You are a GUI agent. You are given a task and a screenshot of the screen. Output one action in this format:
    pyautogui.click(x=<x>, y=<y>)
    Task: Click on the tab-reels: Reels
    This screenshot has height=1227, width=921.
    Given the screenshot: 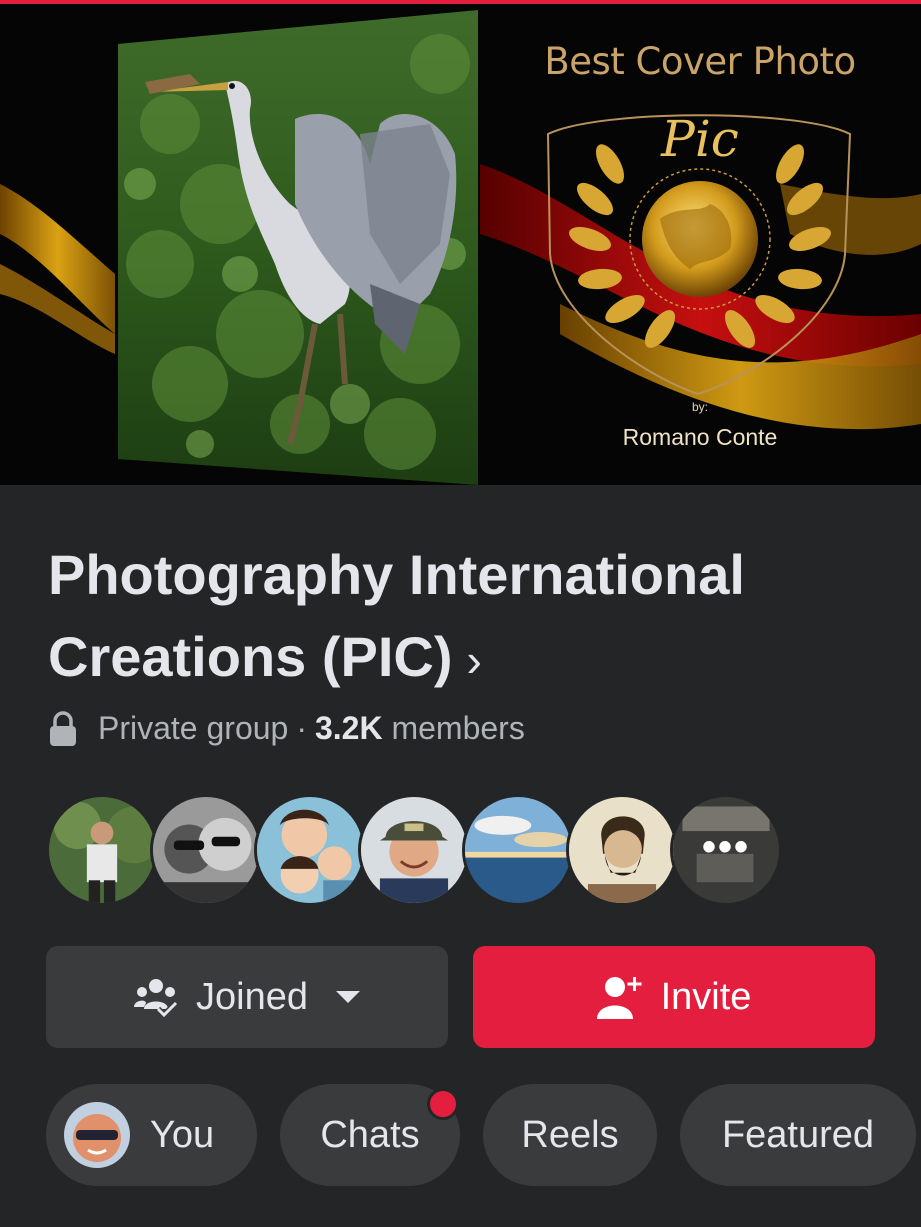 What is the action you would take?
    pyautogui.click(x=570, y=1135)
    